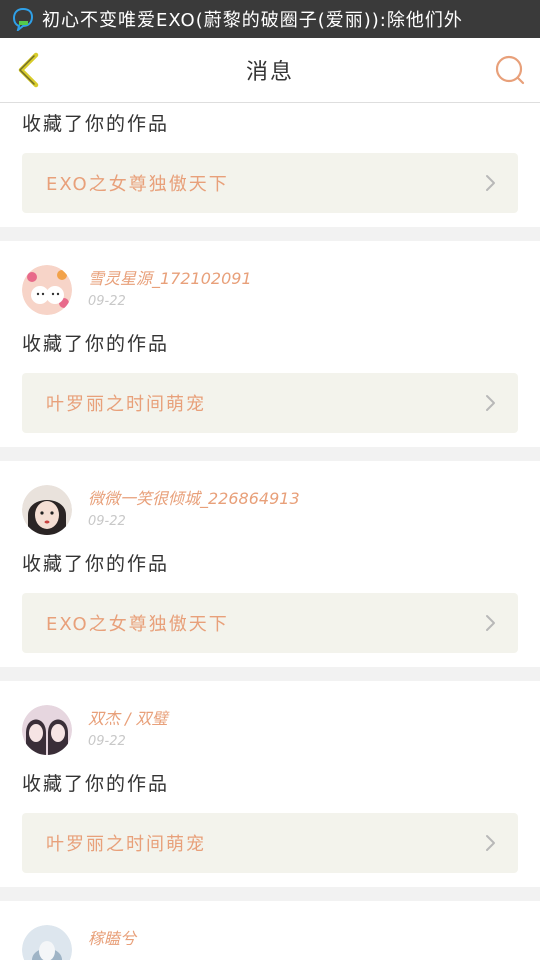 Image resolution: width=540 pixels, height=960 pixels. What do you see at coordinates (510, 70) in the screenshot?
I see `search-icon` at bounding box center [510, 70].